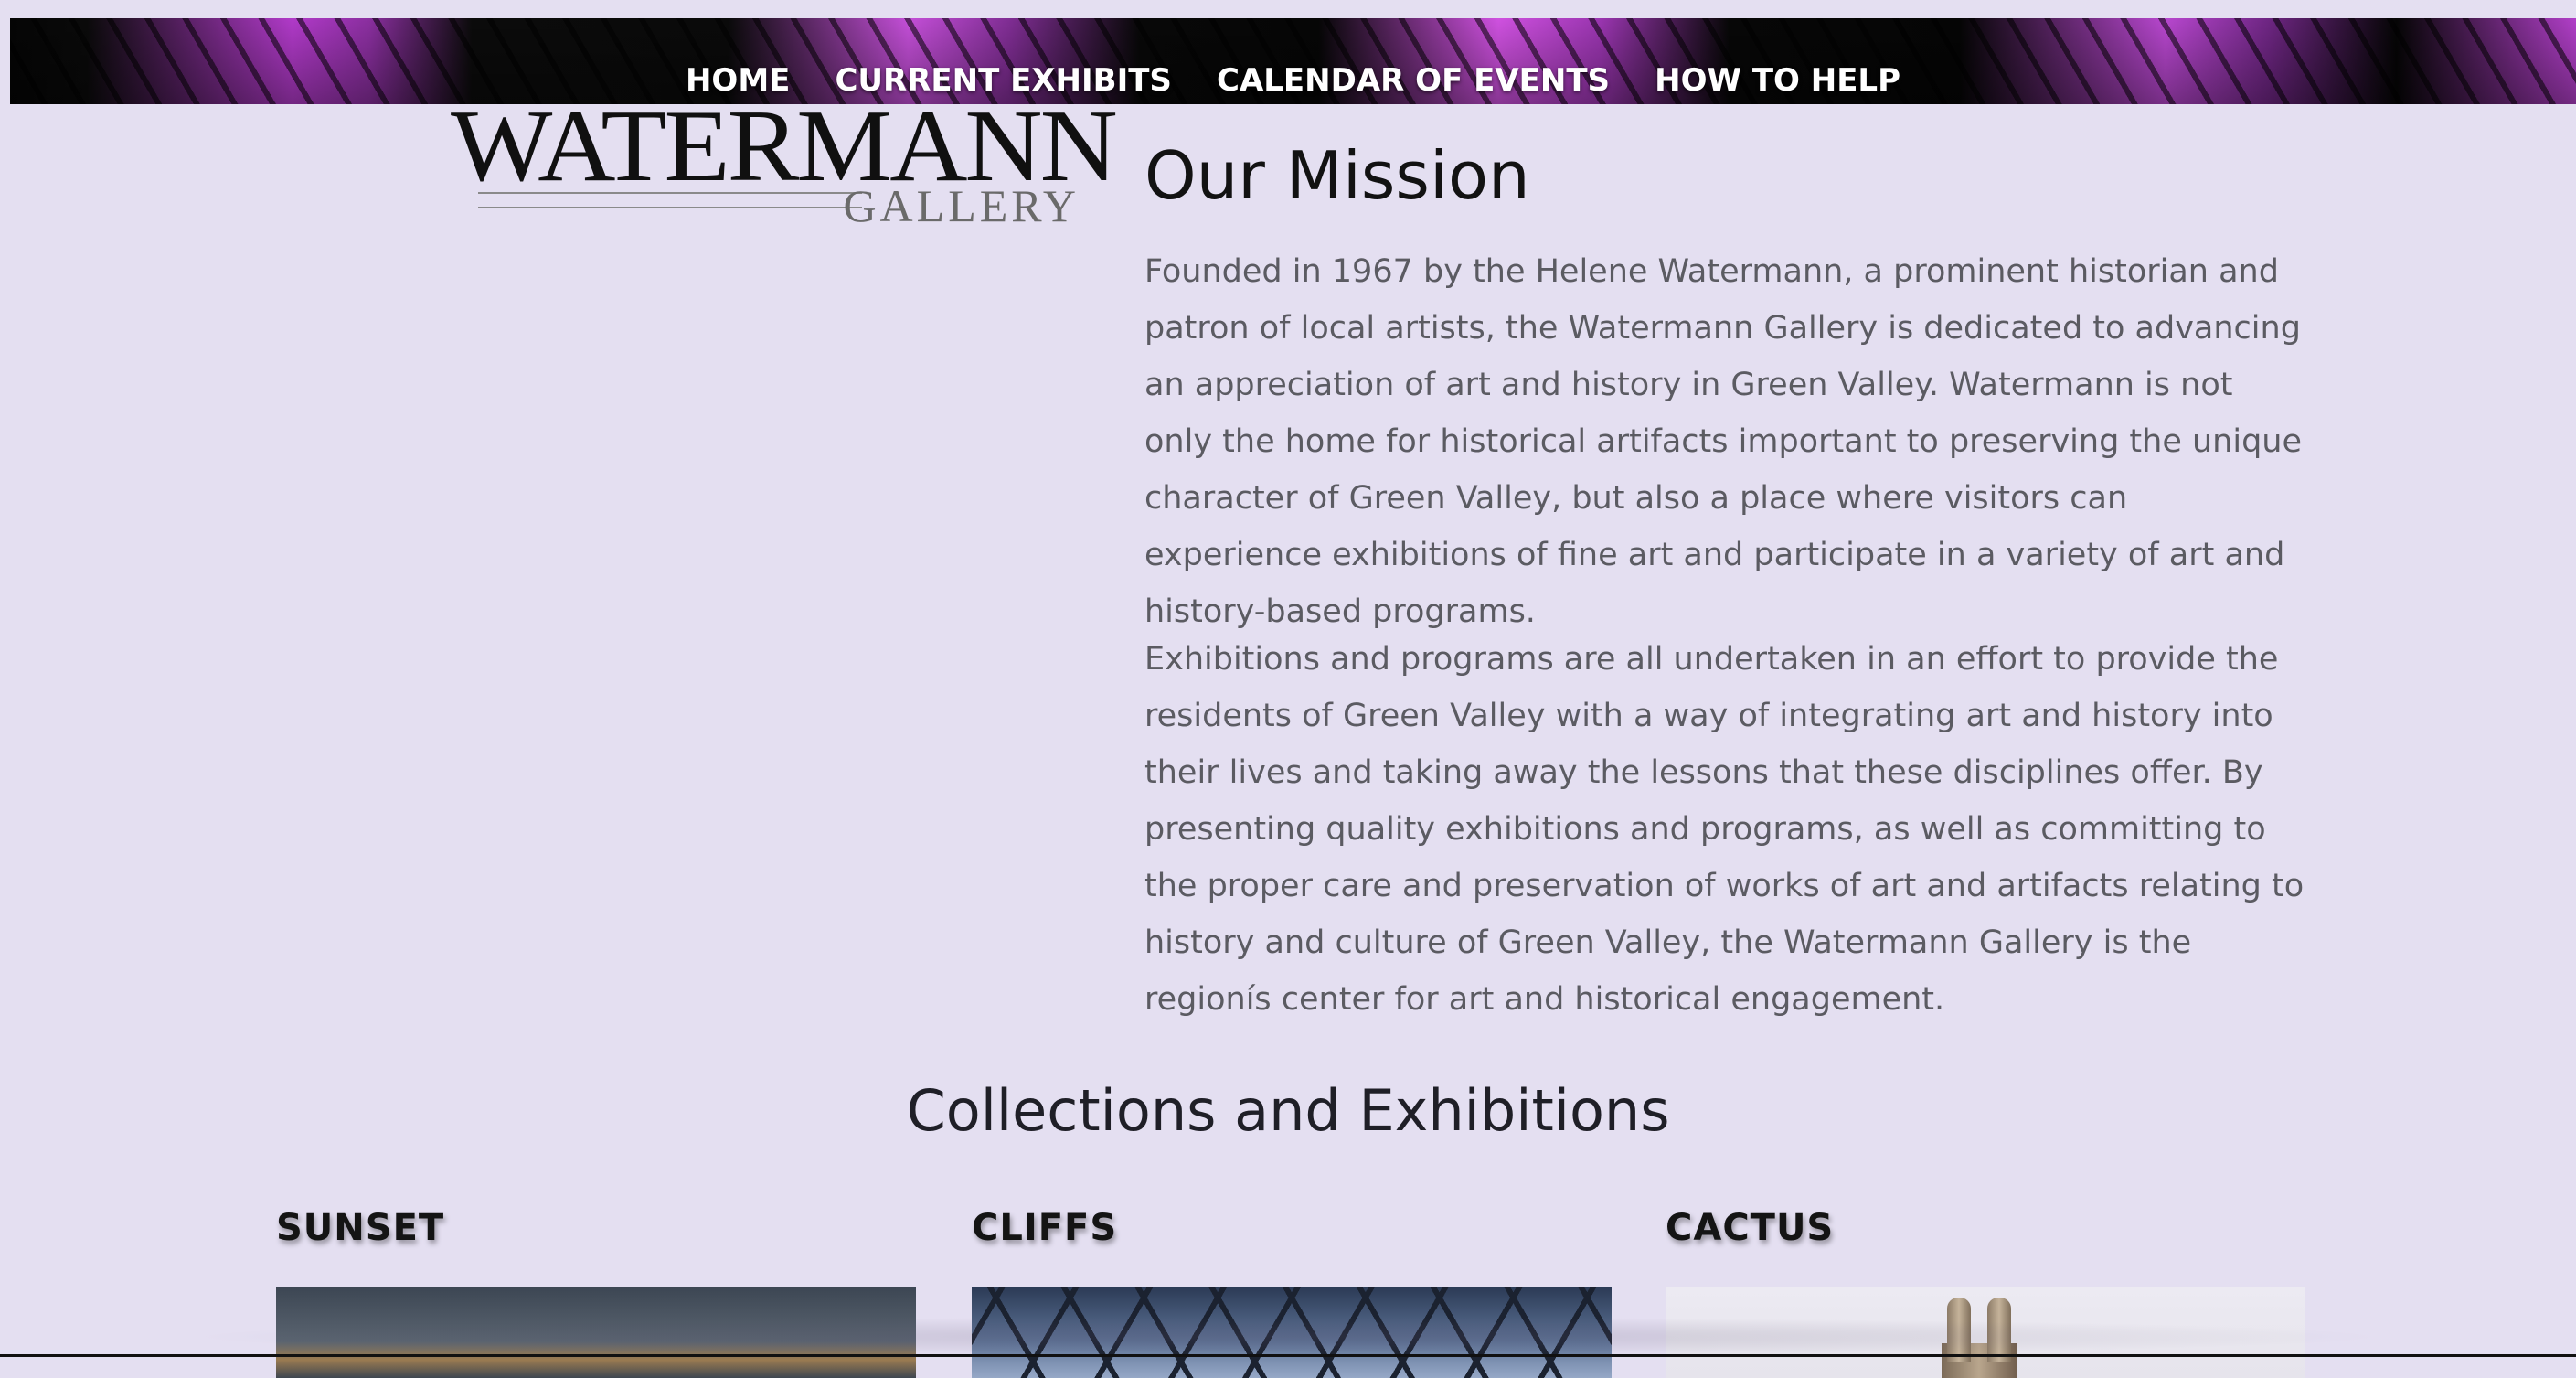  Describe the element at coordinates (1337, 176) in the screenshot. I see `mission-heading: Our Mission` at that location.